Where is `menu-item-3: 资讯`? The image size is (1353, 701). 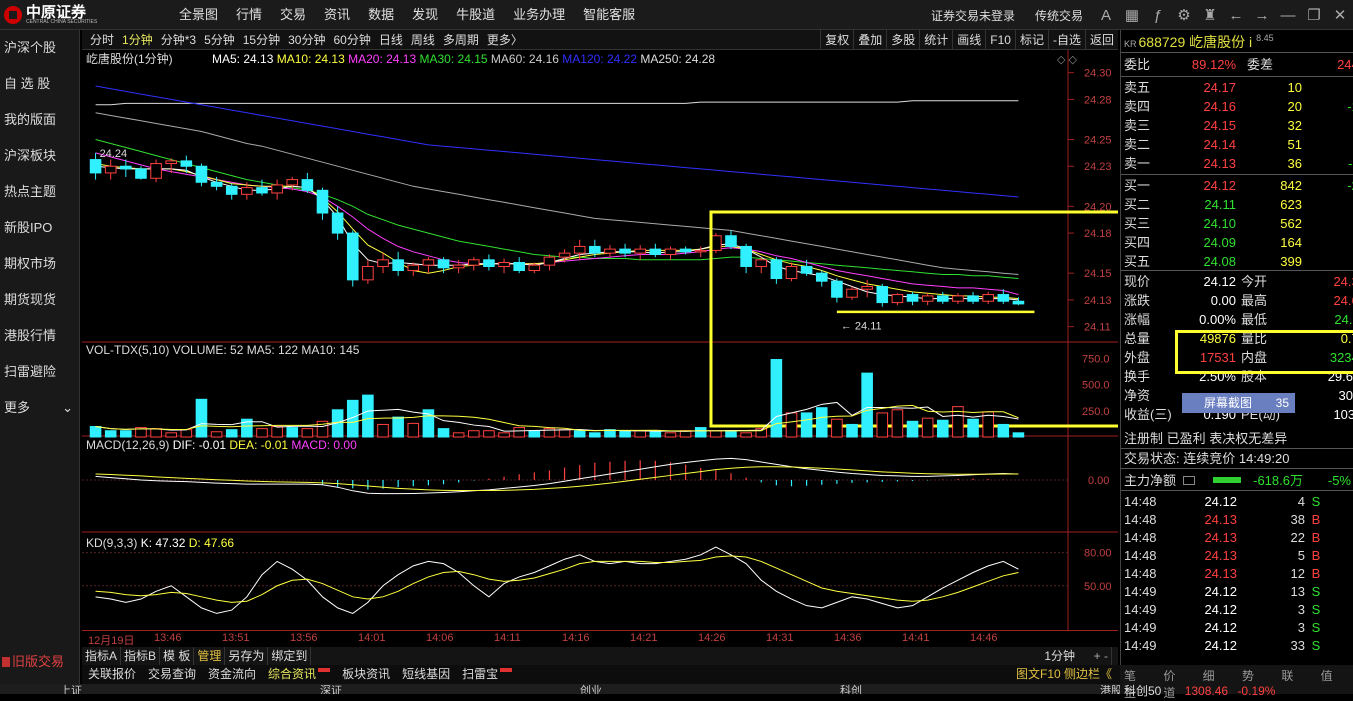
menu-item-3: 资讯 is located at coordinates (337, 15).